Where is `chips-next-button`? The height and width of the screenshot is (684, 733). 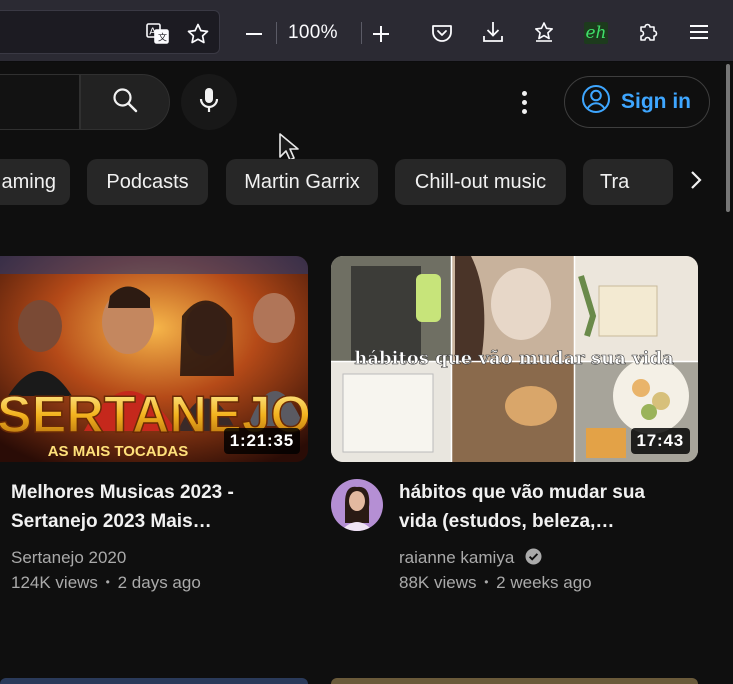 chips-next-button is located at coordinates (696, 182).